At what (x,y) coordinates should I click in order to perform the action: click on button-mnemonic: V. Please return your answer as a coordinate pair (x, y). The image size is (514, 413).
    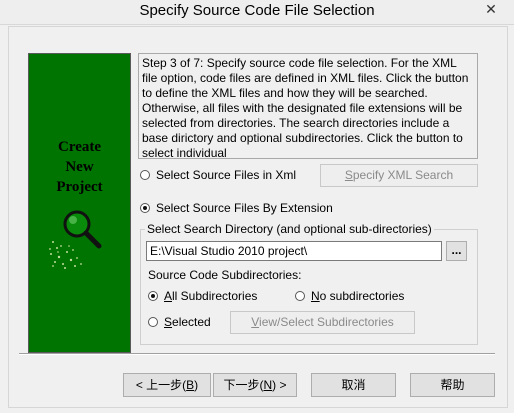
    Looking at the image, I should click on (255, 322).